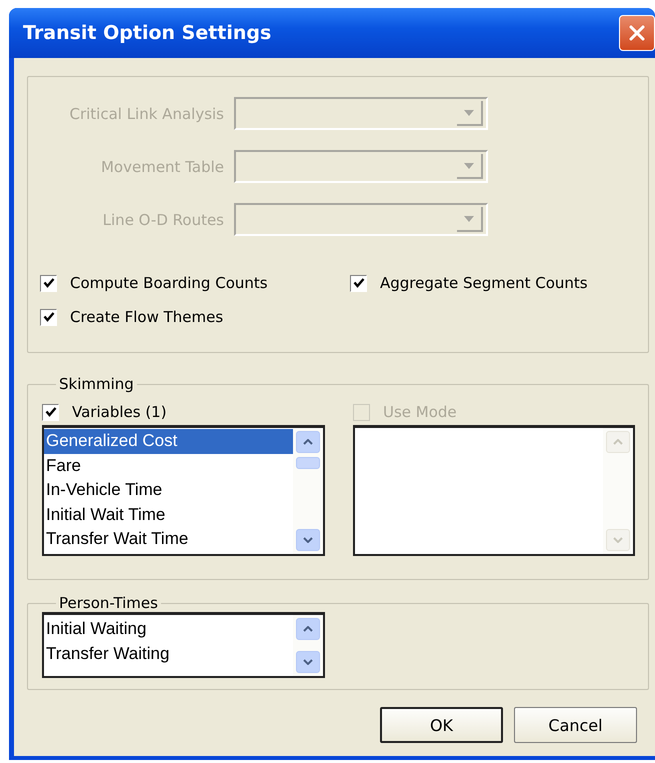  What do you see at coordinates (163, 219) in the screenshot?
I see `dropdown-label: Line O-D Routes` at bounding box center [163, 219].